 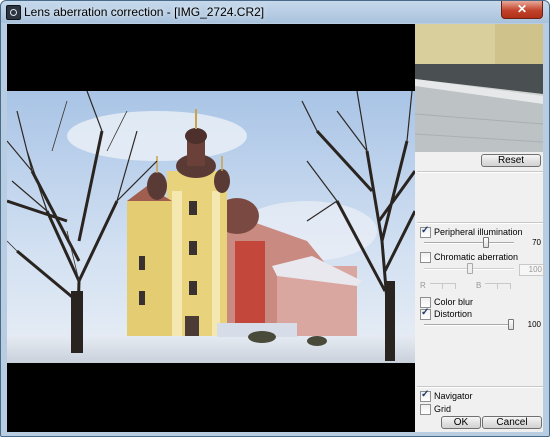 I want to click on chromatic-aberration-checkbox, so click(x=425, y=257).